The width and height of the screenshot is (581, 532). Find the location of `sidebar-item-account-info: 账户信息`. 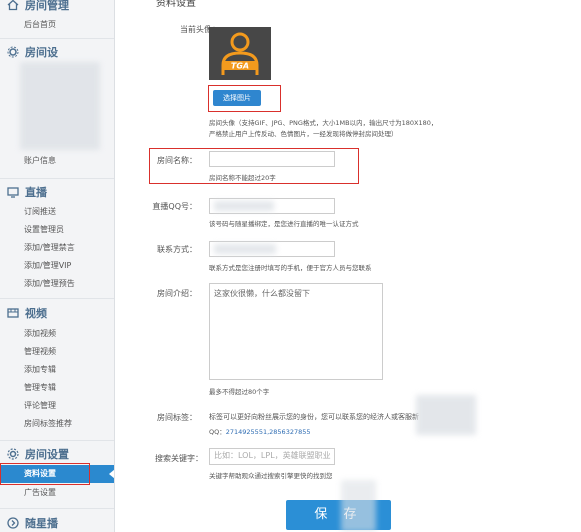

sidebar-item-account-info: 账户信息 is located at coordinates (57, 161).